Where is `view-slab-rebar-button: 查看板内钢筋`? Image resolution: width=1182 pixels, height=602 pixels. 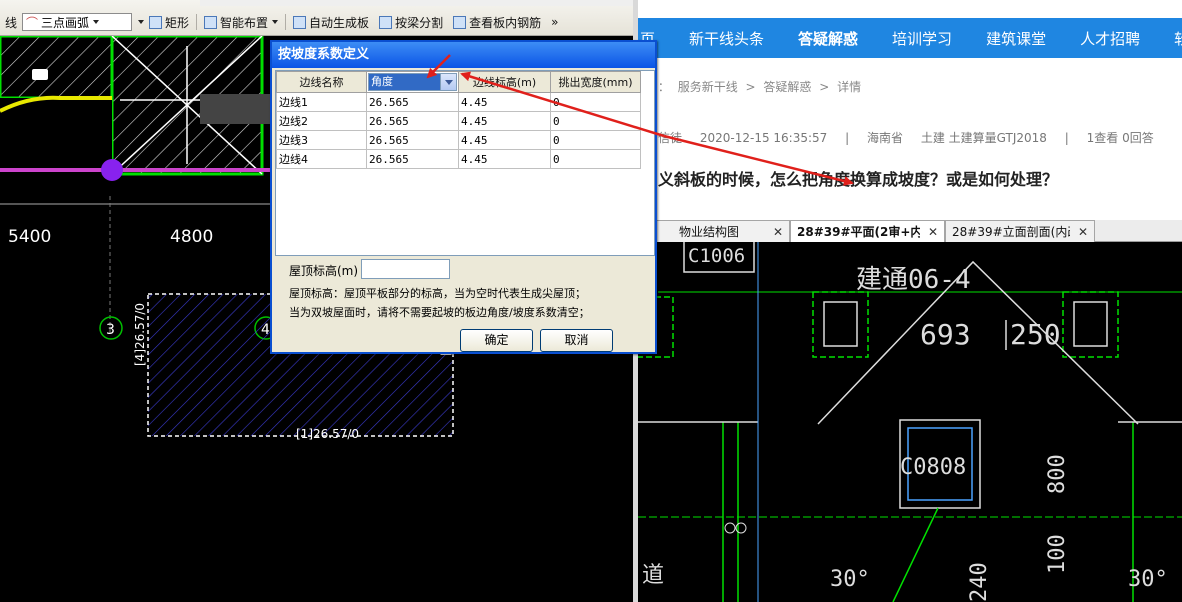 view-slab-rebar-button: 查看板内钢筋 is located at coordinates (497, 22).